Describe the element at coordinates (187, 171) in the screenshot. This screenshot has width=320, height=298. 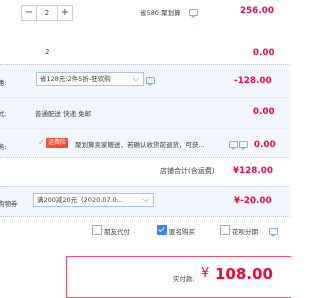
I see `store-total-label: 店铺合计(含运费)` at that location.